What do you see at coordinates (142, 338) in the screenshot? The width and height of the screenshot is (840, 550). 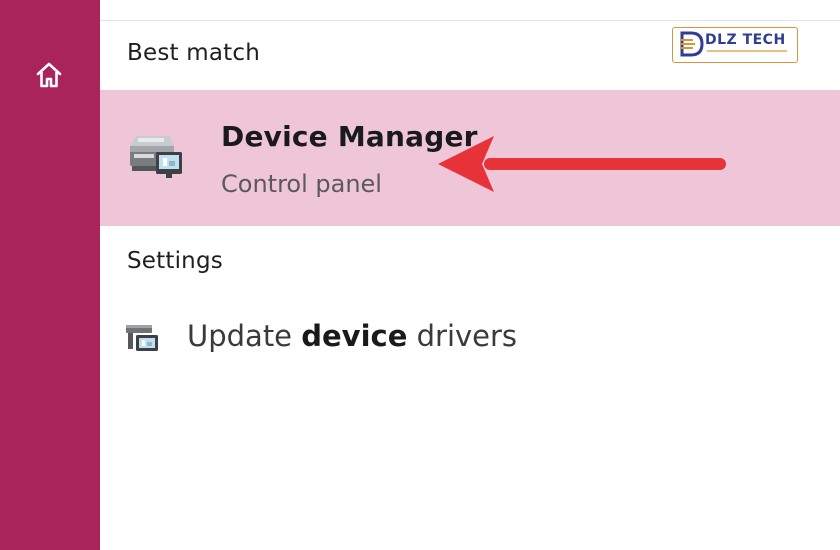 I see `update-drivers-icon` at bounding box center [142, 338].